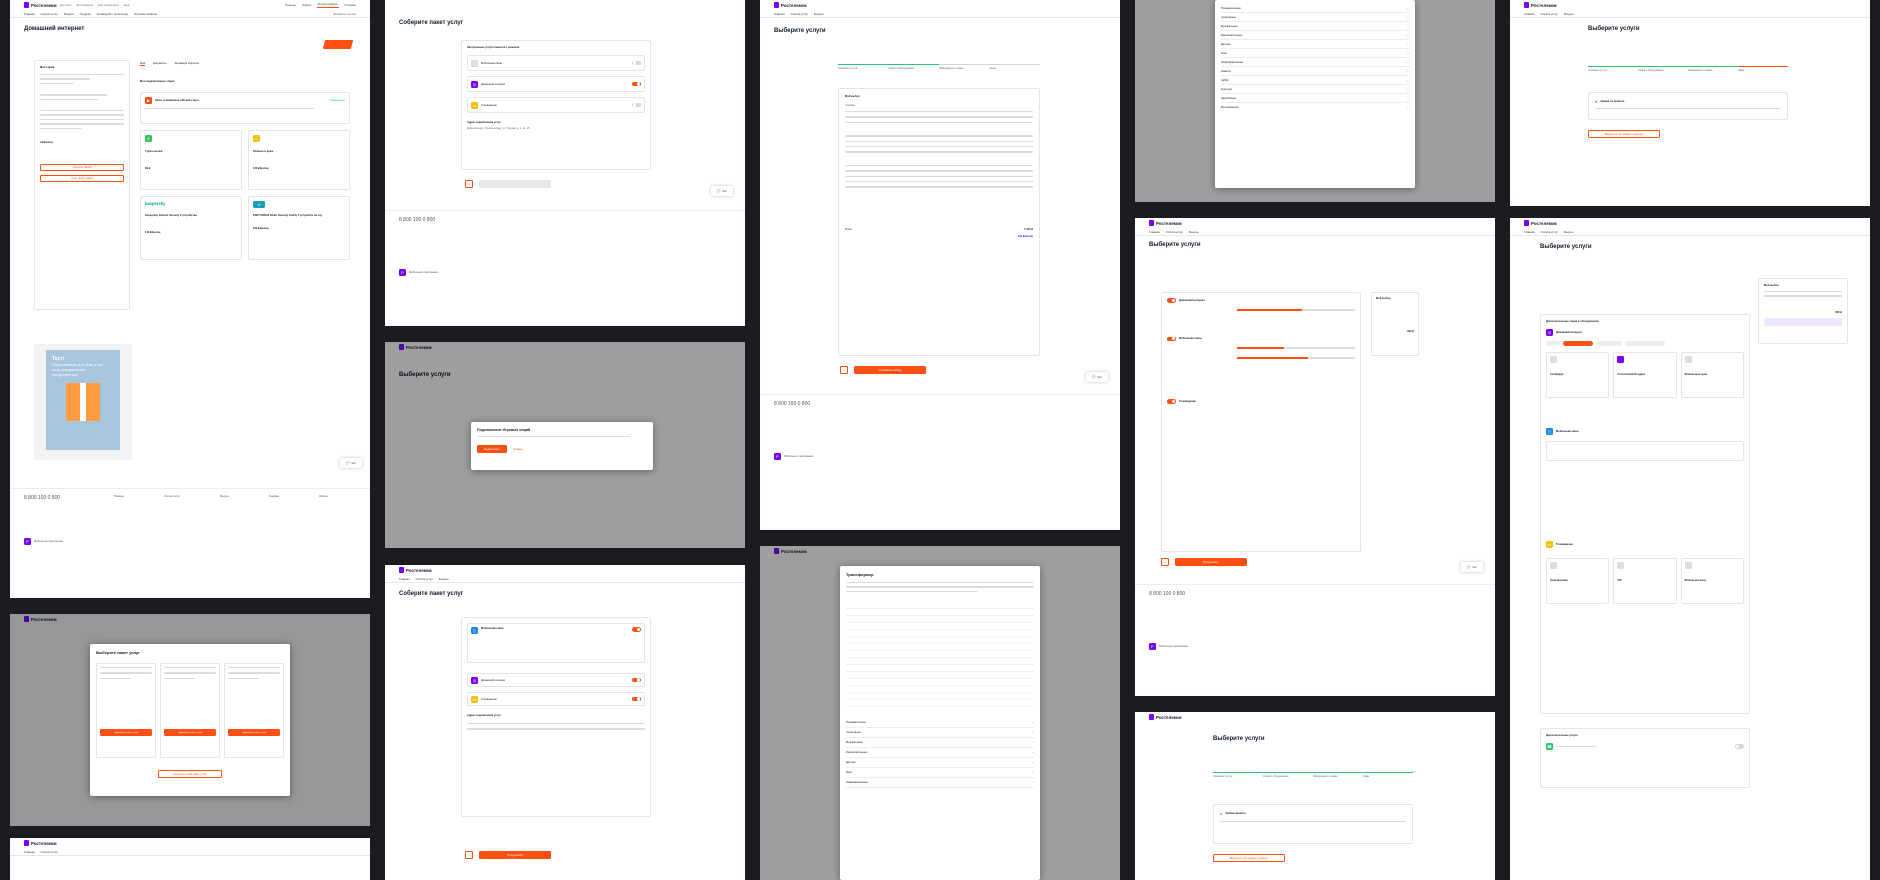 Image resolution: width=1880 pixels, height=880 pixels. What do you see at coordinates (1225, 80) in the screenshot?
I see `category-row: Хобби` at bounding box center [1225, 80].